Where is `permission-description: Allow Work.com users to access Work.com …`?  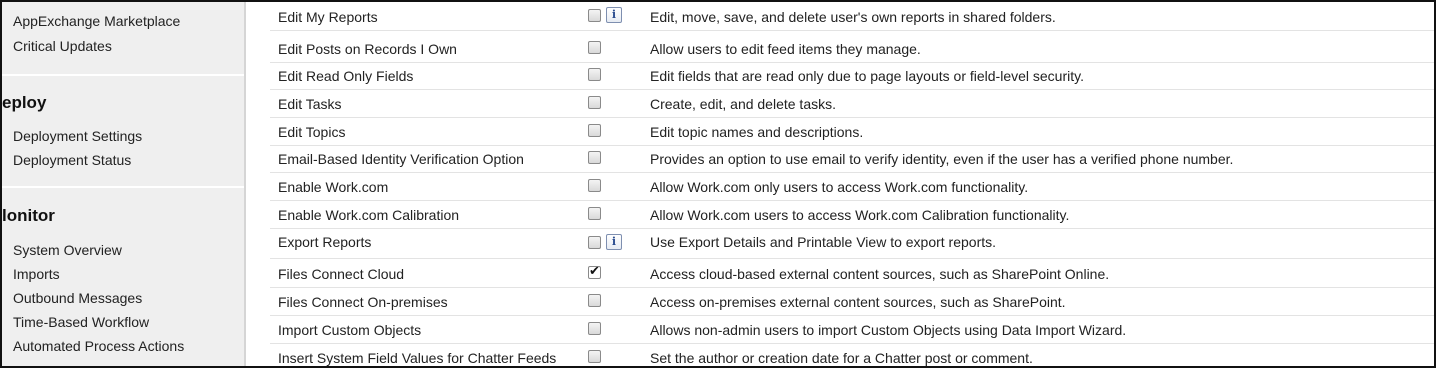
permission-description: Allow Work.com users to access Work.com … is located at coordinates (860, 215).